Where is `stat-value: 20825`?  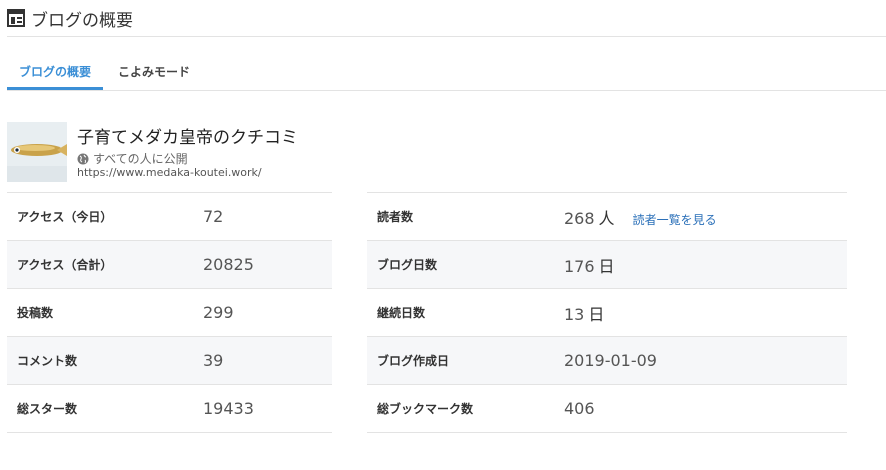 stat-value: 20825 is located at coordinates (228, 264).